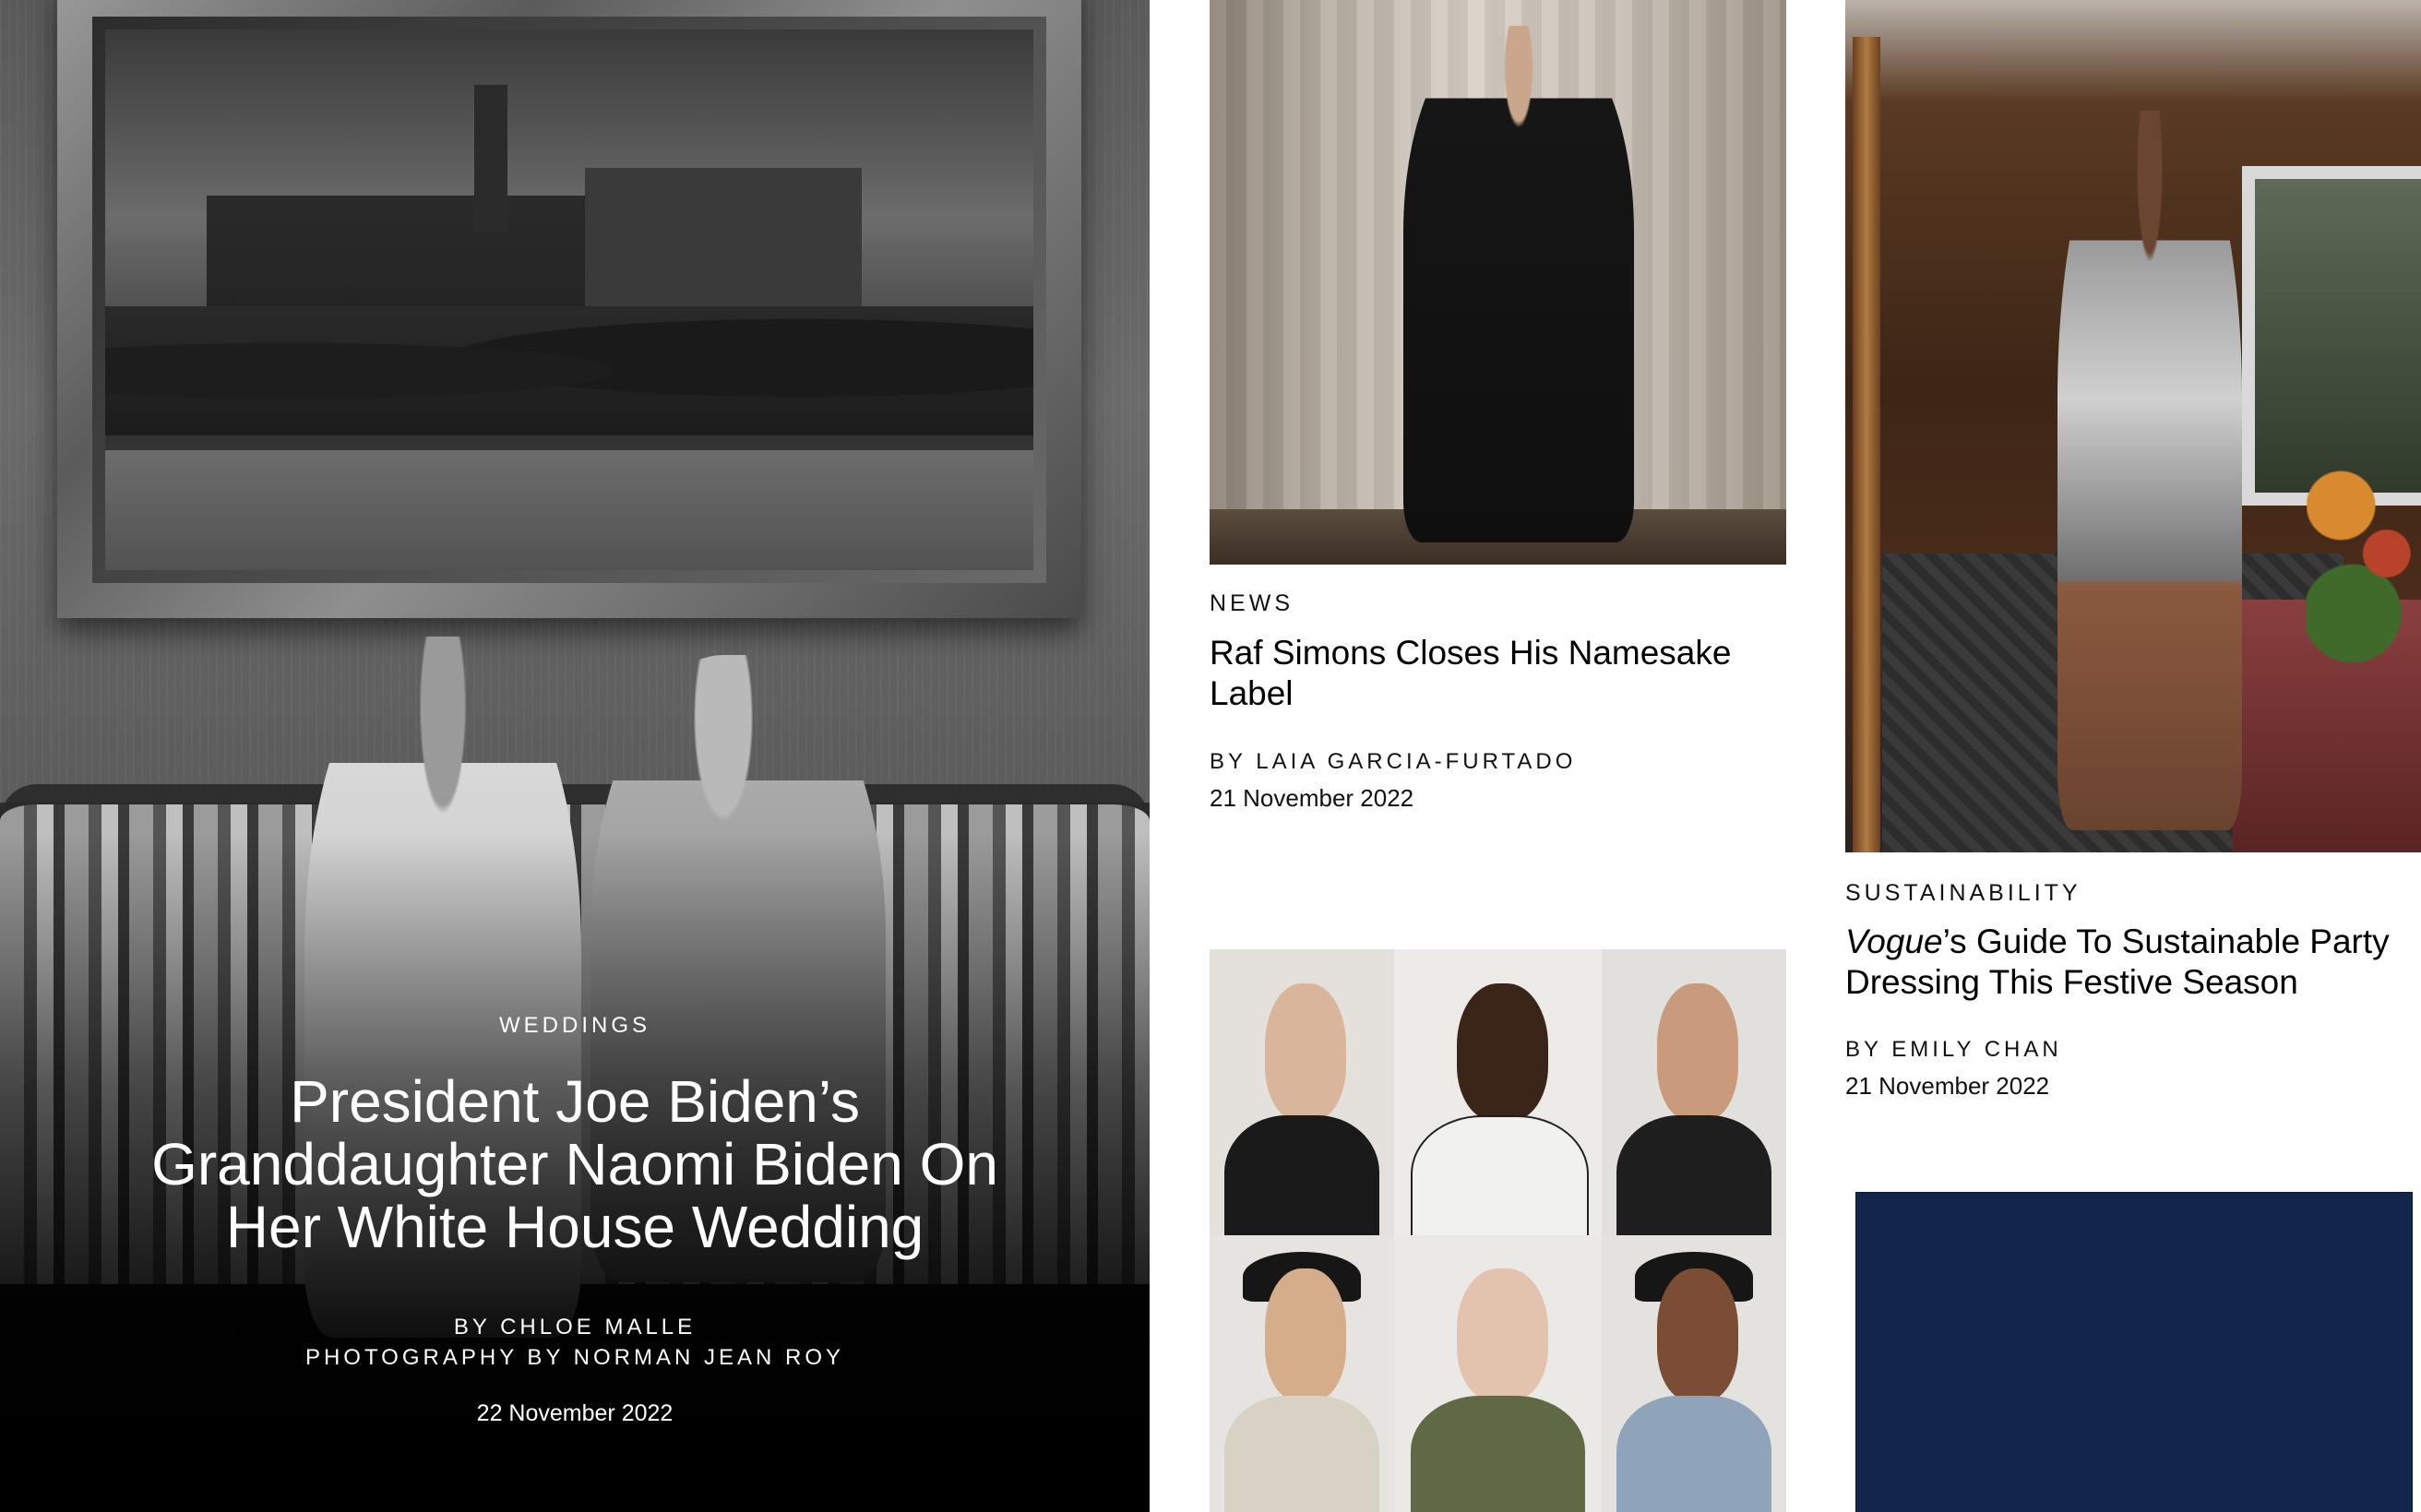 The width and height of the screenshot is (2421, 1512). I want to click on raf-simons-figure, so click(1518, 284).